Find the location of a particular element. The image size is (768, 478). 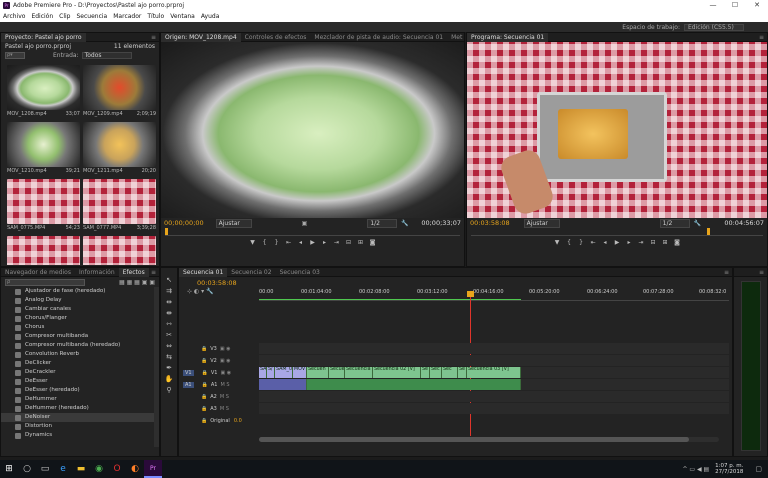

workspace-select: Edición (CS5.5) is located at coordinates (714, 27).